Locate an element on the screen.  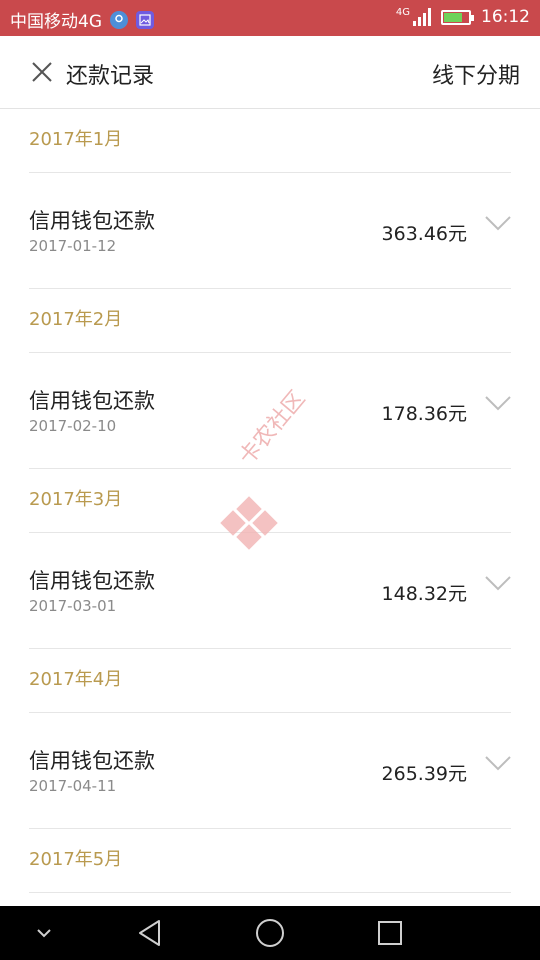
month-label: 2017年4月 is located at coordinates (76, 679).